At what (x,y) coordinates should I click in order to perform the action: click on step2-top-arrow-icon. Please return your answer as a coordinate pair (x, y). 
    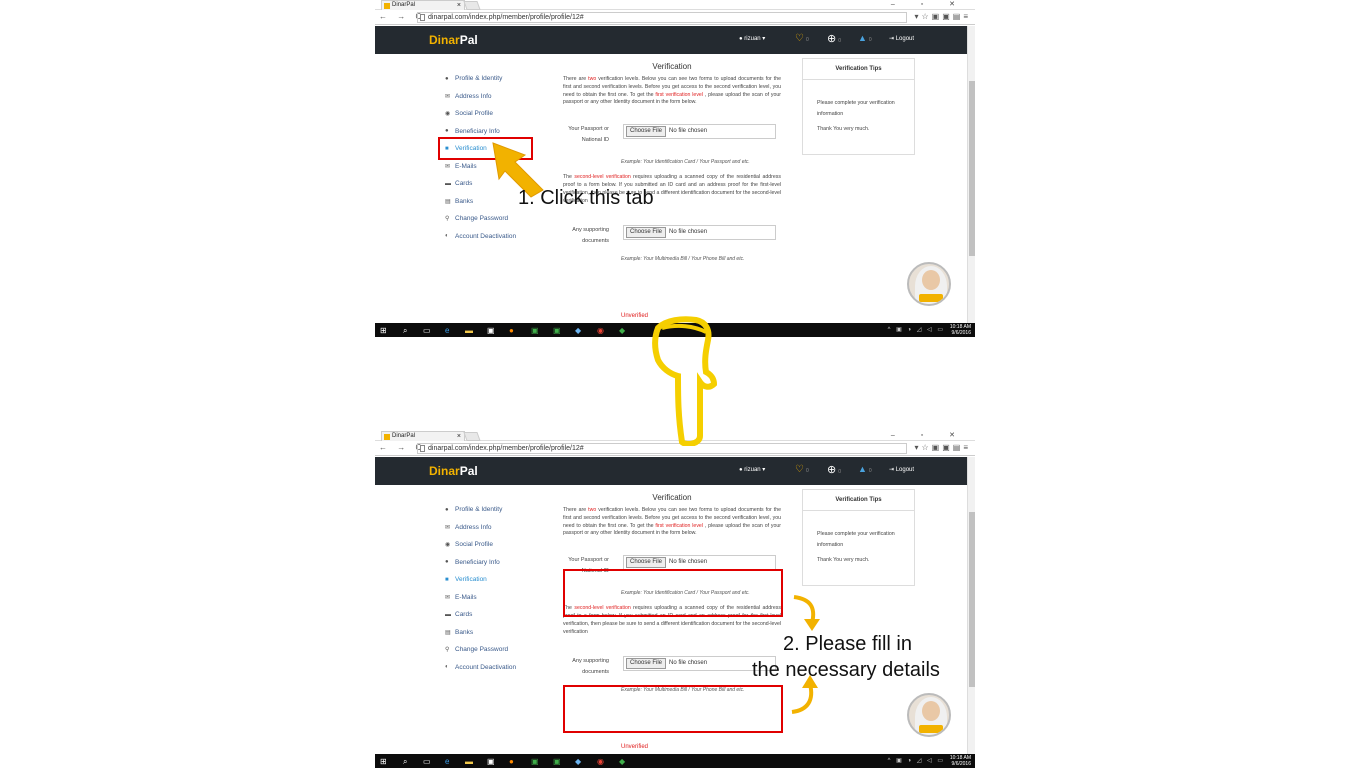
    Looking at the image, I should click on (806, 613).